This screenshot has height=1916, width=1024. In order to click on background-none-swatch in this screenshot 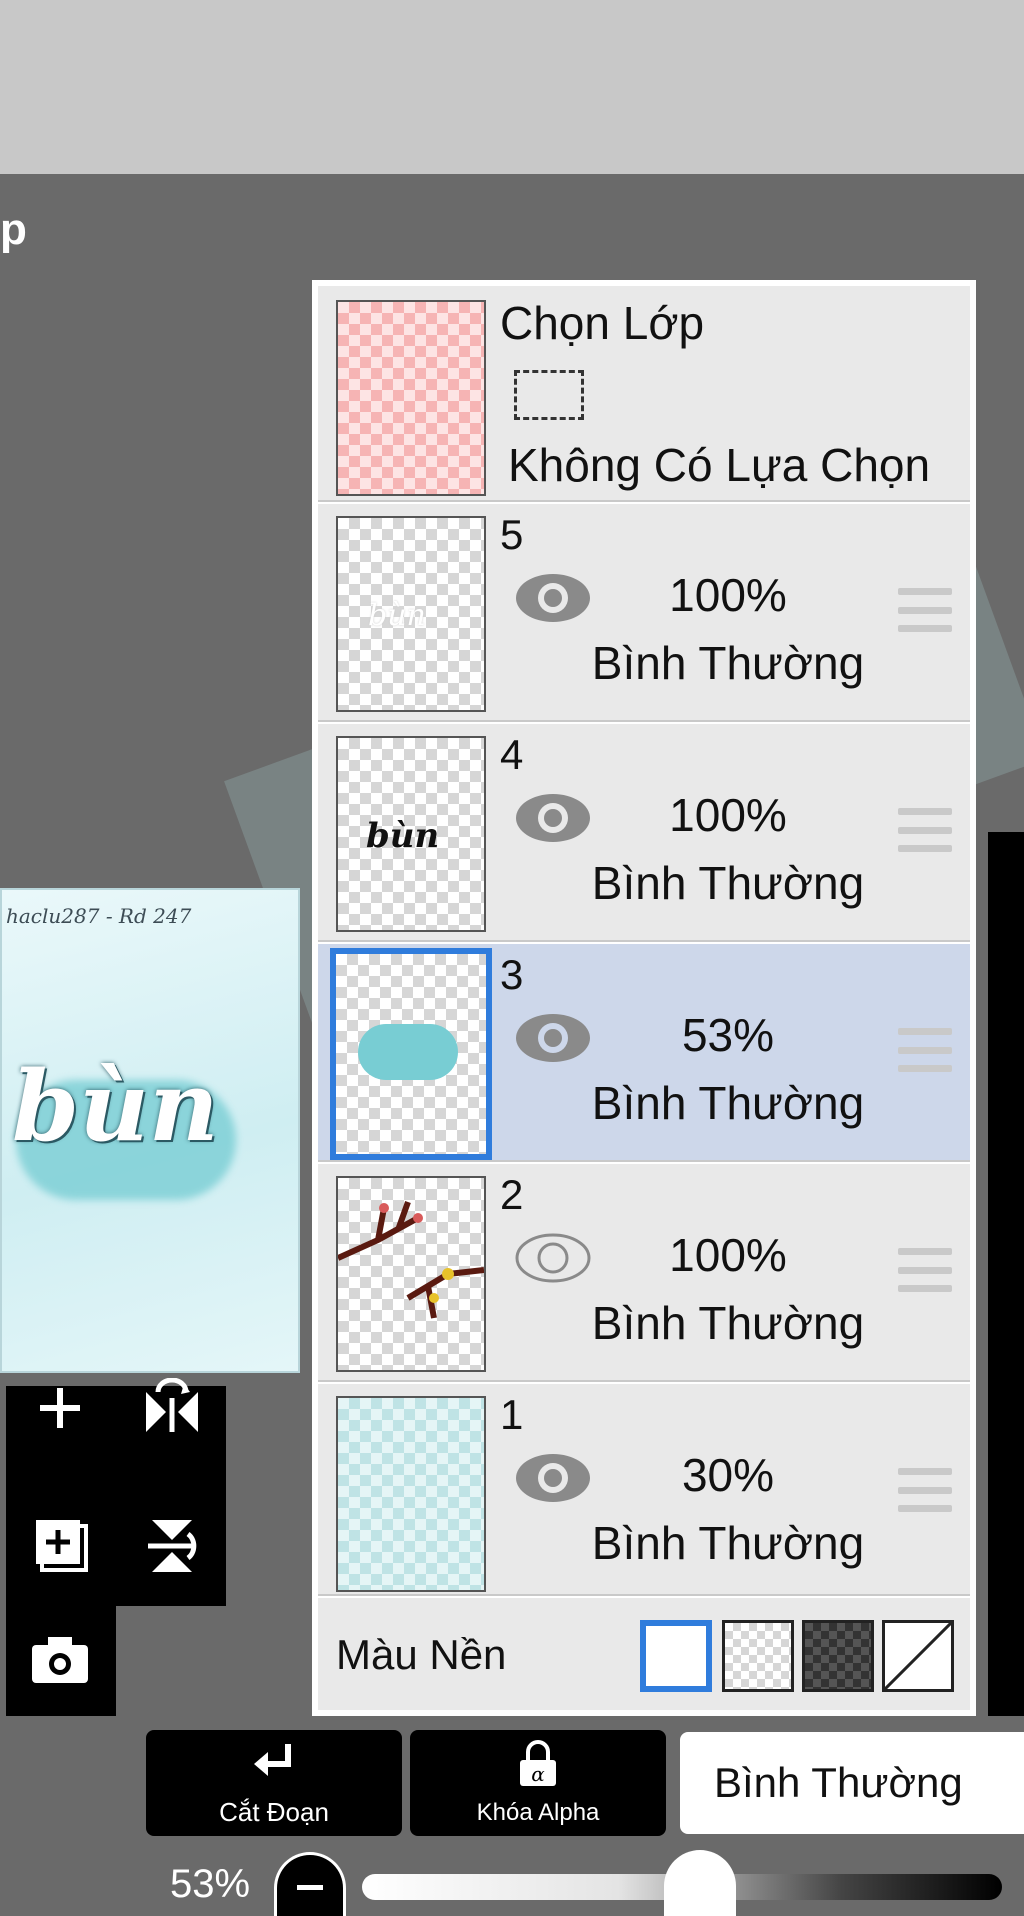, I will do `click(918, 1656)`.